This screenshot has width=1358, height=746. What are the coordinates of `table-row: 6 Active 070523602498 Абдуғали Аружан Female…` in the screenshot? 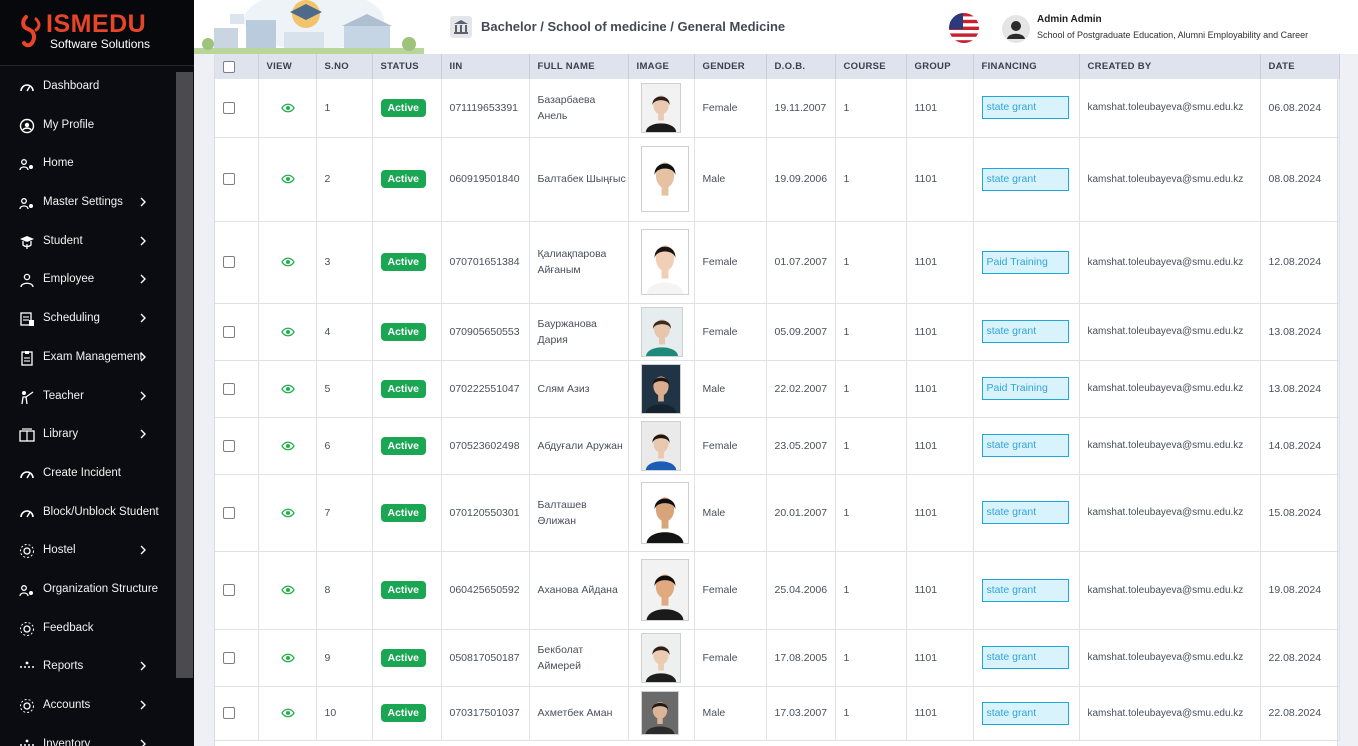 It's located at (777, 446).